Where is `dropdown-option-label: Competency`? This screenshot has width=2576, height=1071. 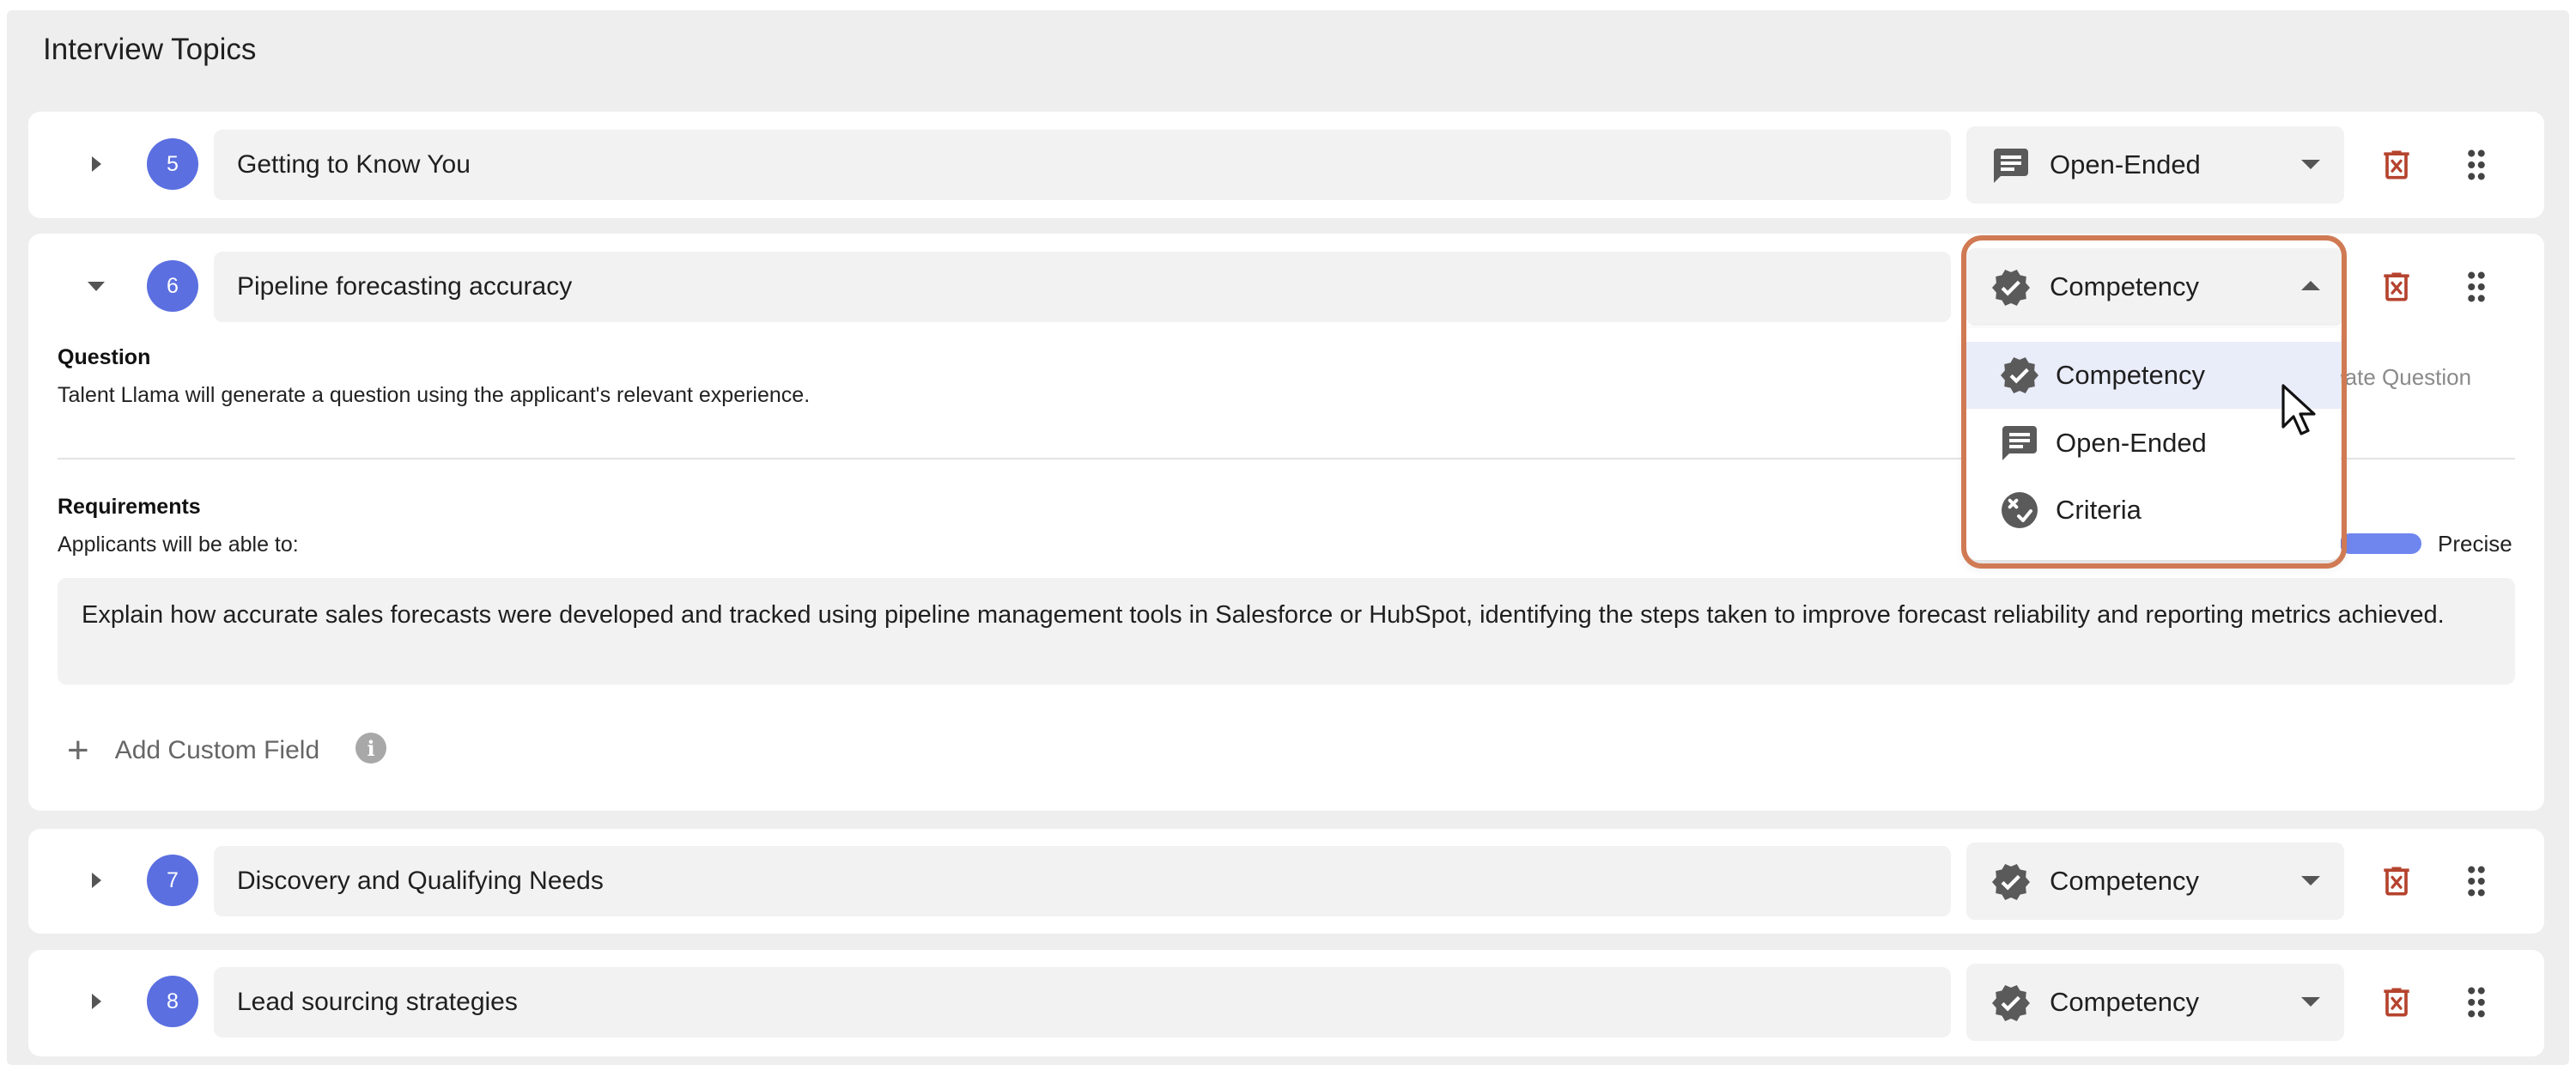 dropdown-option-label: Competency is located at coordinates (2131, 375).